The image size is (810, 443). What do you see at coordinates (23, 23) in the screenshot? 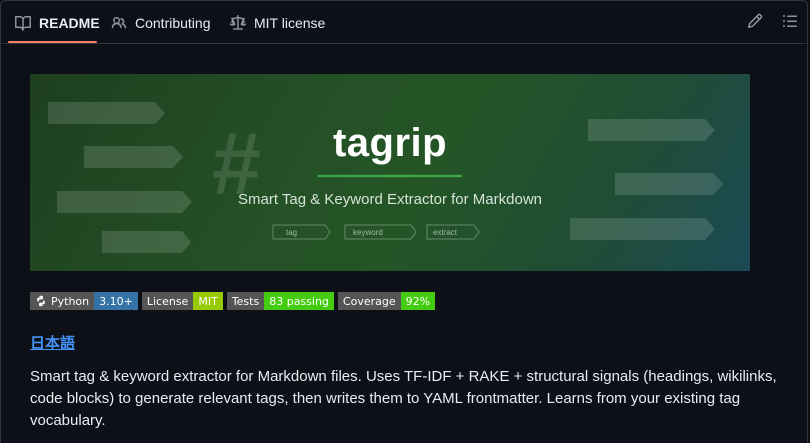
I see `book-icon` at bounding box center [23, 23].